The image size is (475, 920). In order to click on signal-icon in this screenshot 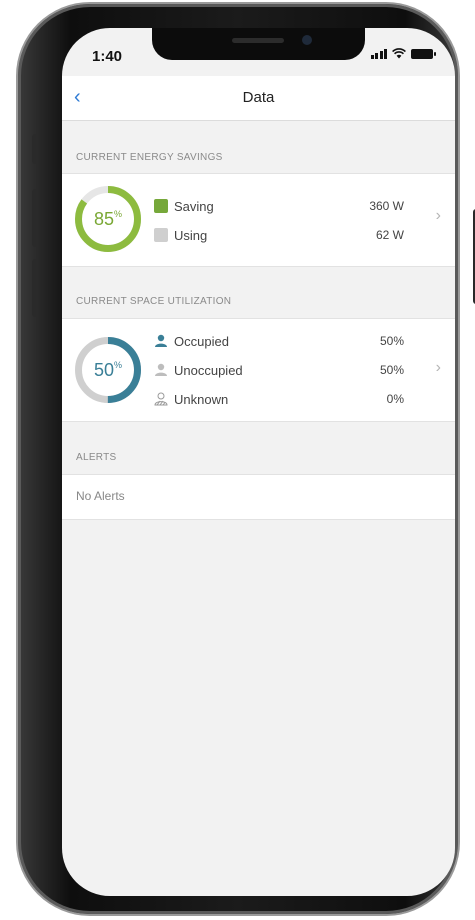, I will do `click(378, 53)`.